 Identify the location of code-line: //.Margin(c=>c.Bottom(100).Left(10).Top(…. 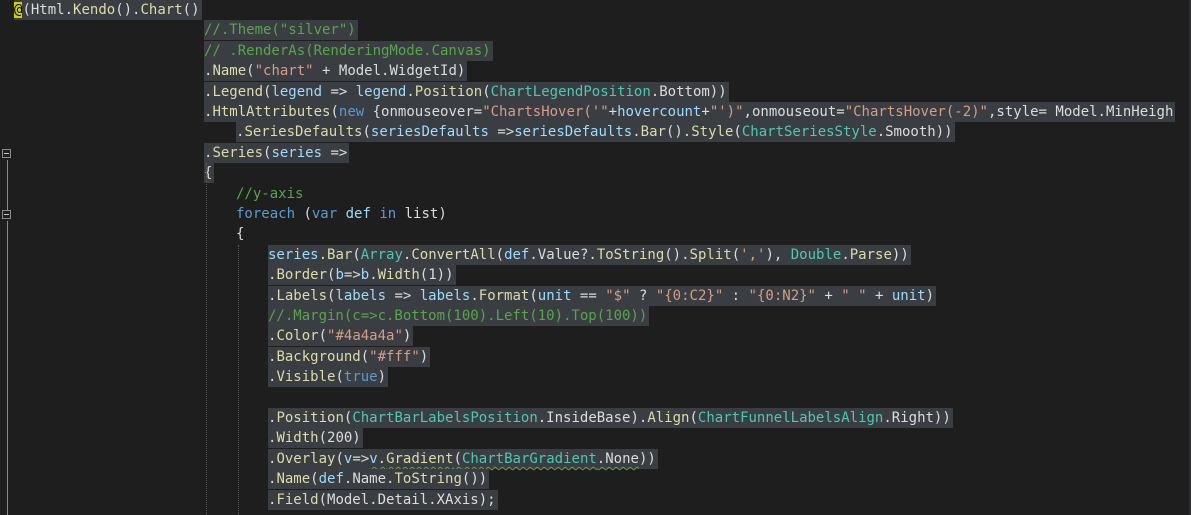
(459, 316).